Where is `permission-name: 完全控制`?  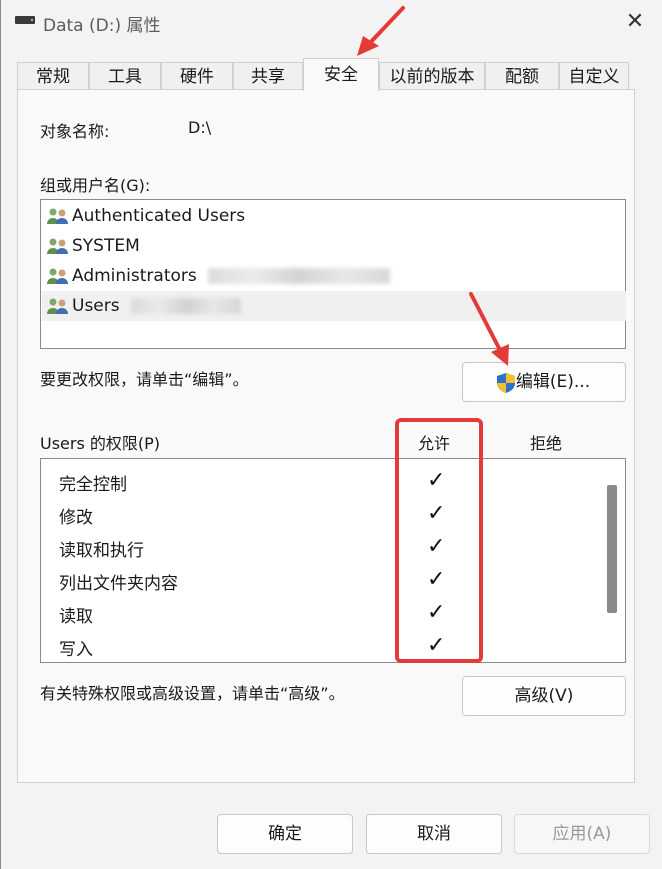
permission-name: 完全控制 is located at coordinates (93, 485).